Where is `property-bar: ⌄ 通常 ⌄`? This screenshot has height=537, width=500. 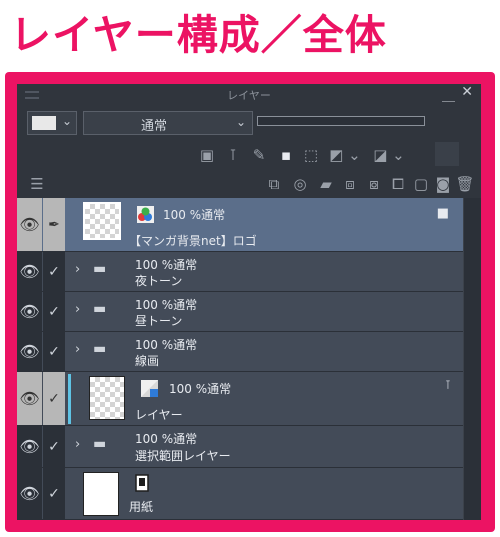 property-bar: ⌄ 通常 ⌄ is located at coordinates (249, 123).